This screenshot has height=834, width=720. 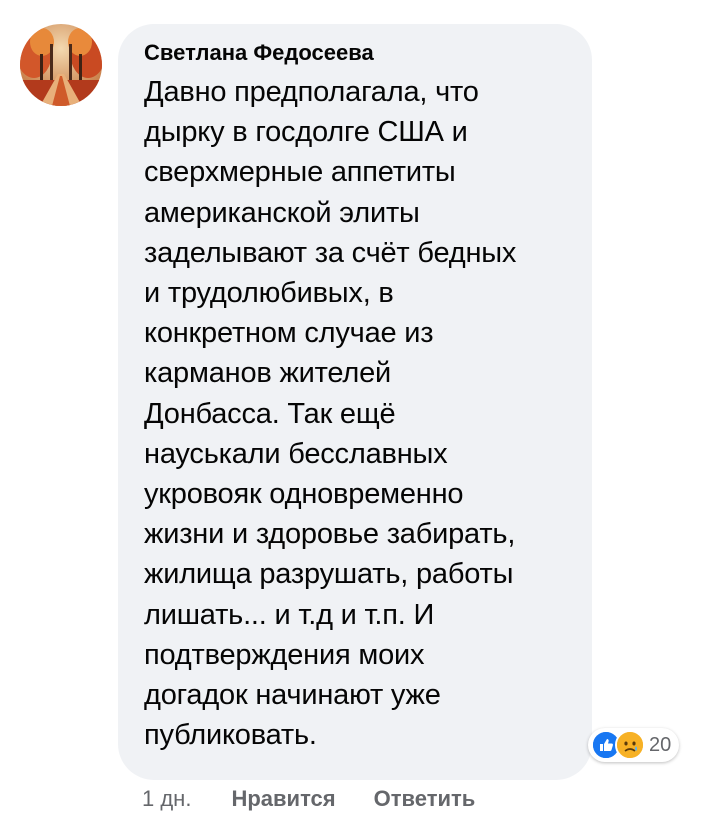 I want to click on sad-icon, so click(x=630, y=745).